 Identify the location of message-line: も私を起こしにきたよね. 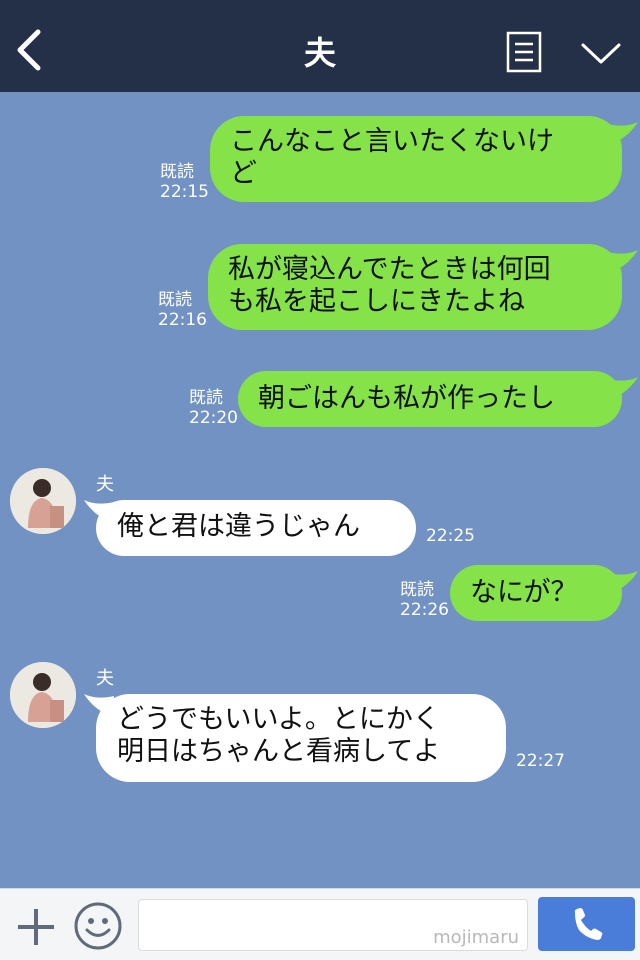
(376, 301).